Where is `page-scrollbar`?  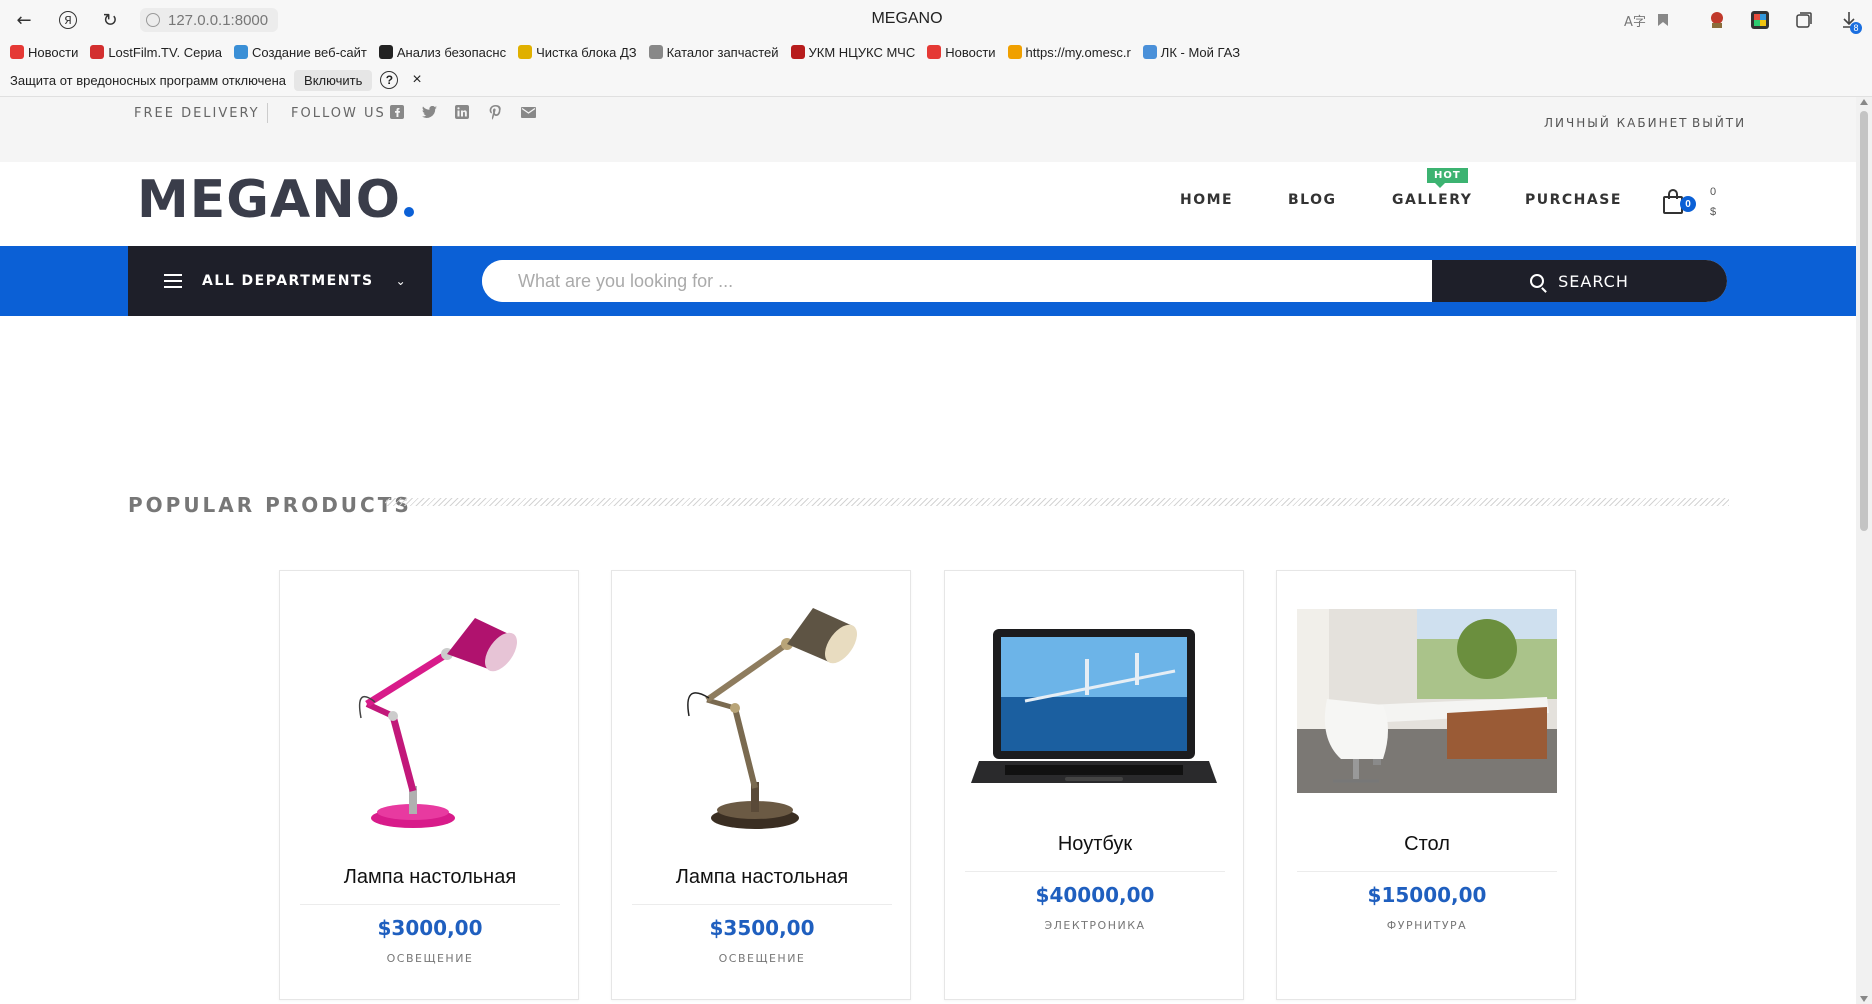 page-scrollbar is located at coordinates (1864, 550).